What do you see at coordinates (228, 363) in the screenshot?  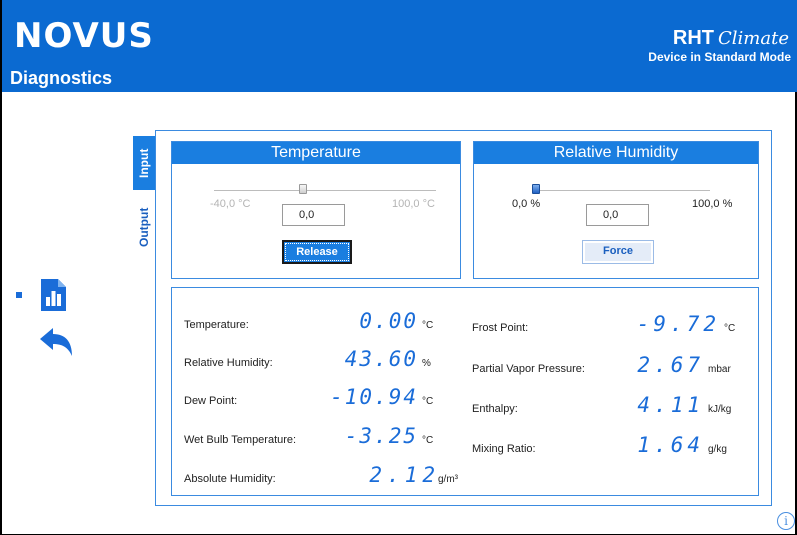 I see `reading-label: Relative Humidity:` at bounding box center [228, 363].